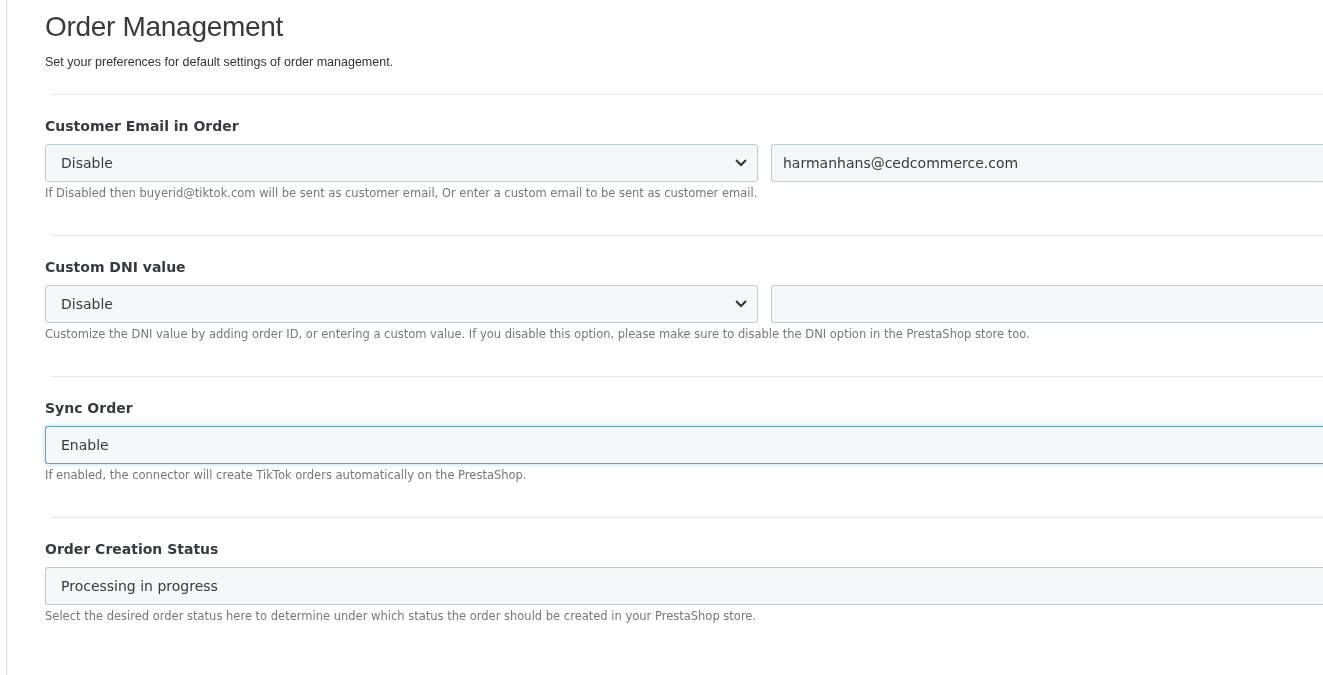  What do you see at coordinates (220, 62) in the screenshot?
I see `page-subtitle: Set your preferences for default settings of order management.` at bounding box center [220, 62].